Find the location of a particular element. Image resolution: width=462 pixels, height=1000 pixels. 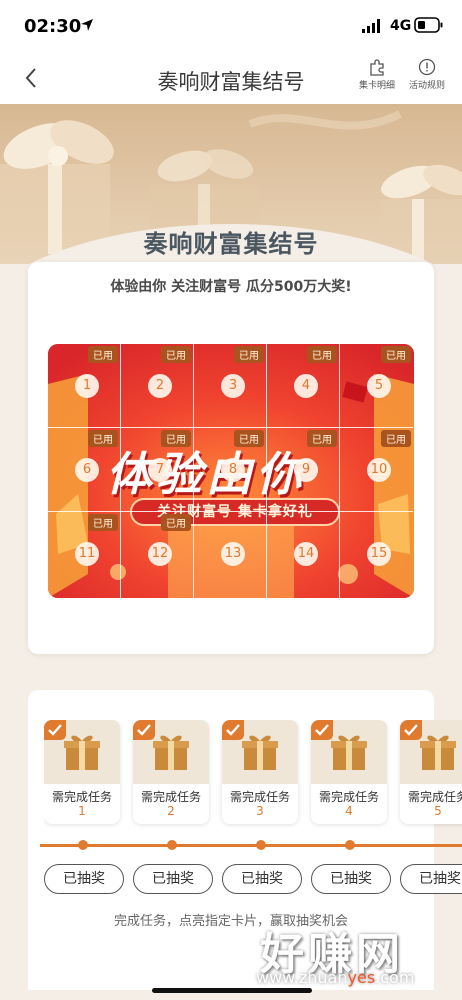

location-arrow-icon is located at coordinates (87, 25).